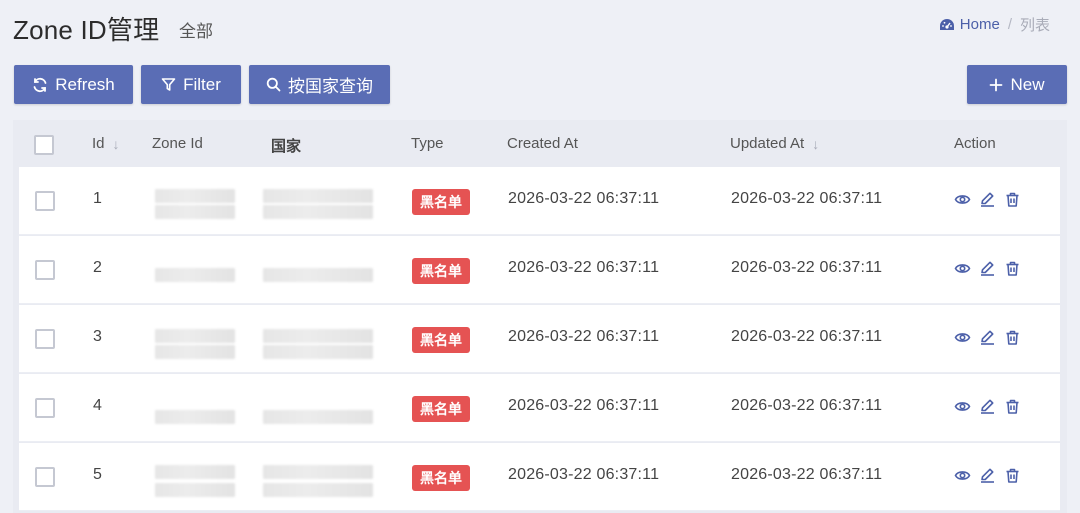 Image resolution: width=1080 pixels, height=513 pixels. Describe the element at coordinates (996, 84) in the screenshot. I see `plus-icon` at that location.